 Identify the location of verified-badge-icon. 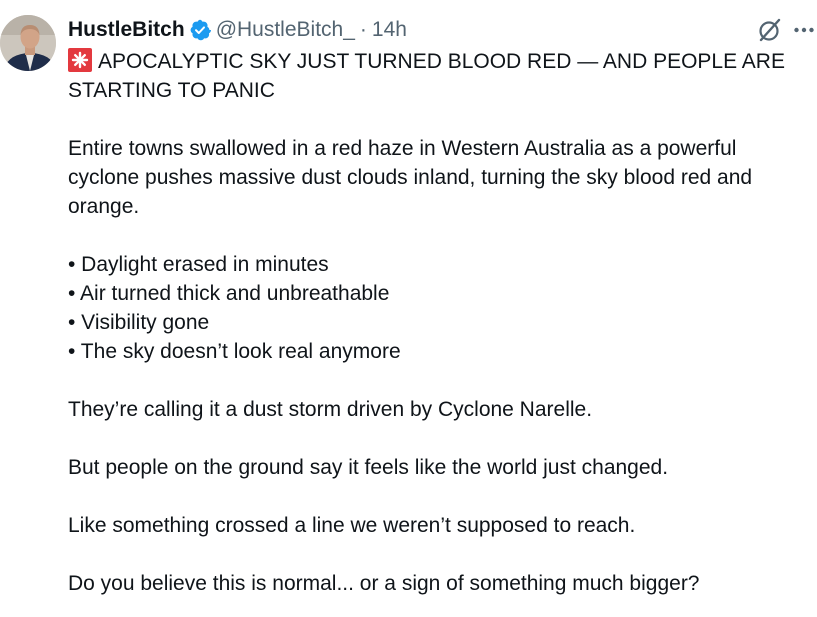
(200, 30).